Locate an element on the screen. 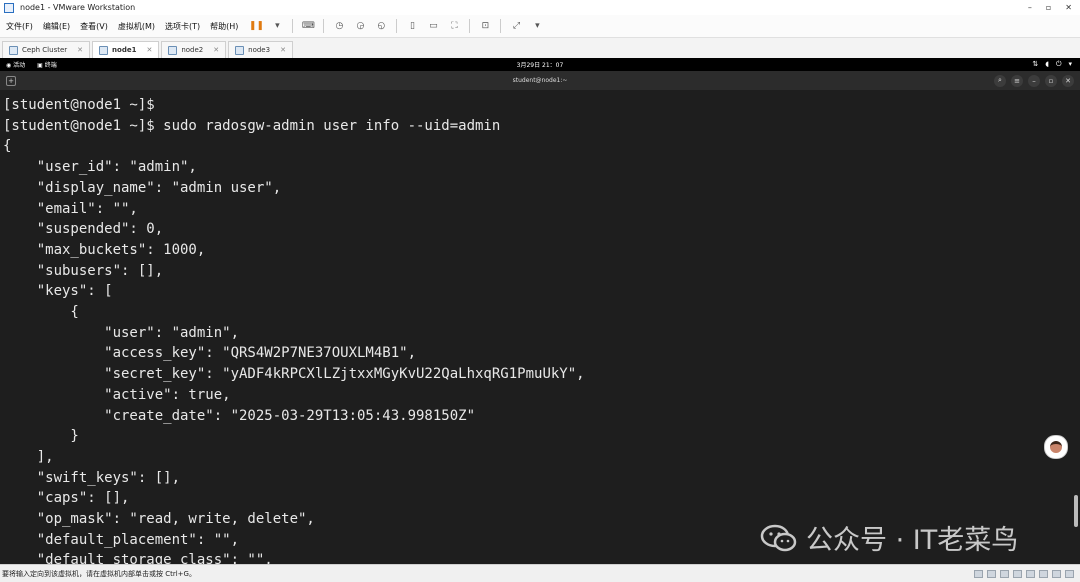 The width and height of the screenshot is (1080, 582). vm-folder-icon is located at coordinates (13, 50).